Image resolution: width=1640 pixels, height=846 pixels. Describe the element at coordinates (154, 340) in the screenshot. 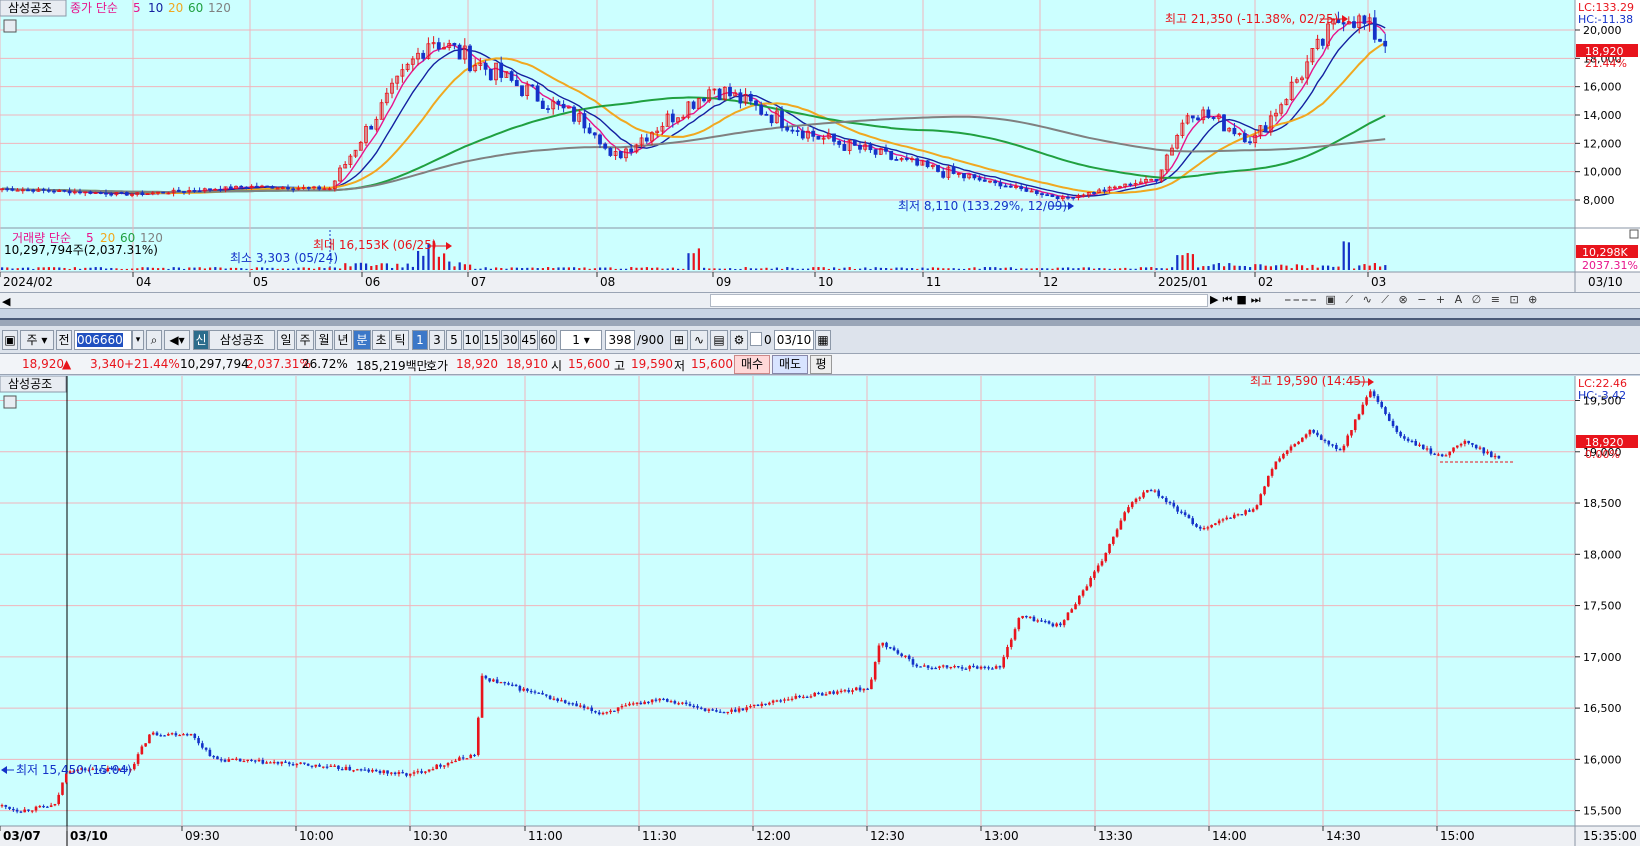

I see `search-icon: ⌕` at that location.